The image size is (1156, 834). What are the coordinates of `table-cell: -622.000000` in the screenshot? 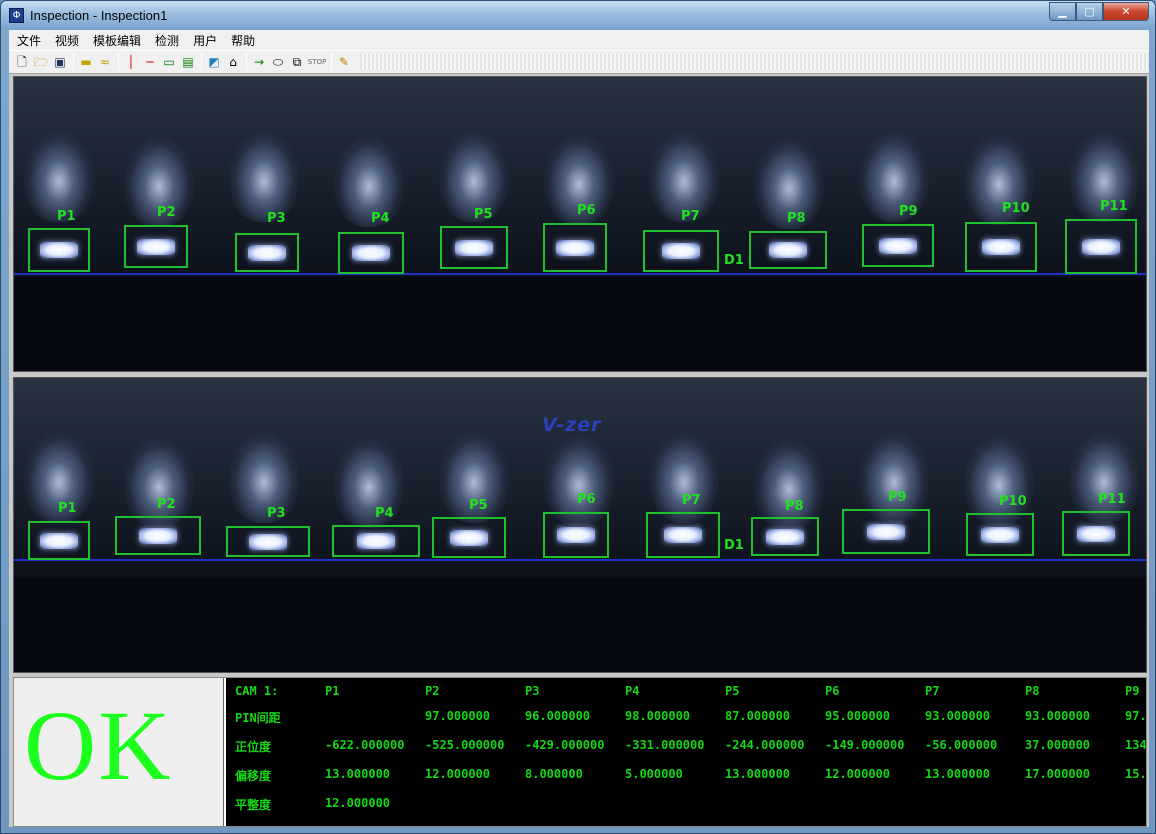 It's located at (365, 745).